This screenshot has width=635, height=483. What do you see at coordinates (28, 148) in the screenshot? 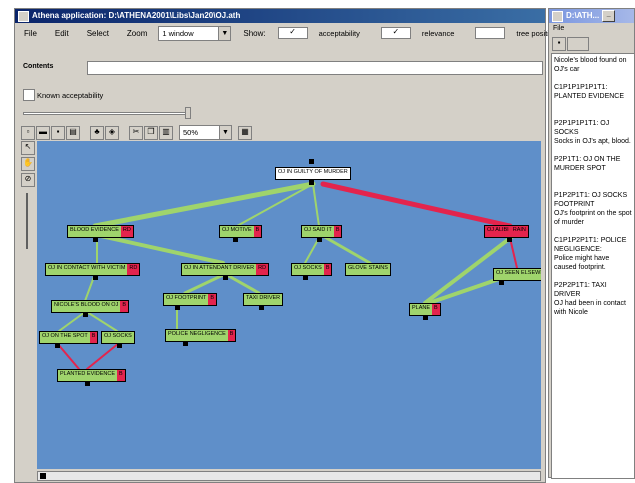
I see `pointer-icon: ↖` at bounding box center [28, 148].